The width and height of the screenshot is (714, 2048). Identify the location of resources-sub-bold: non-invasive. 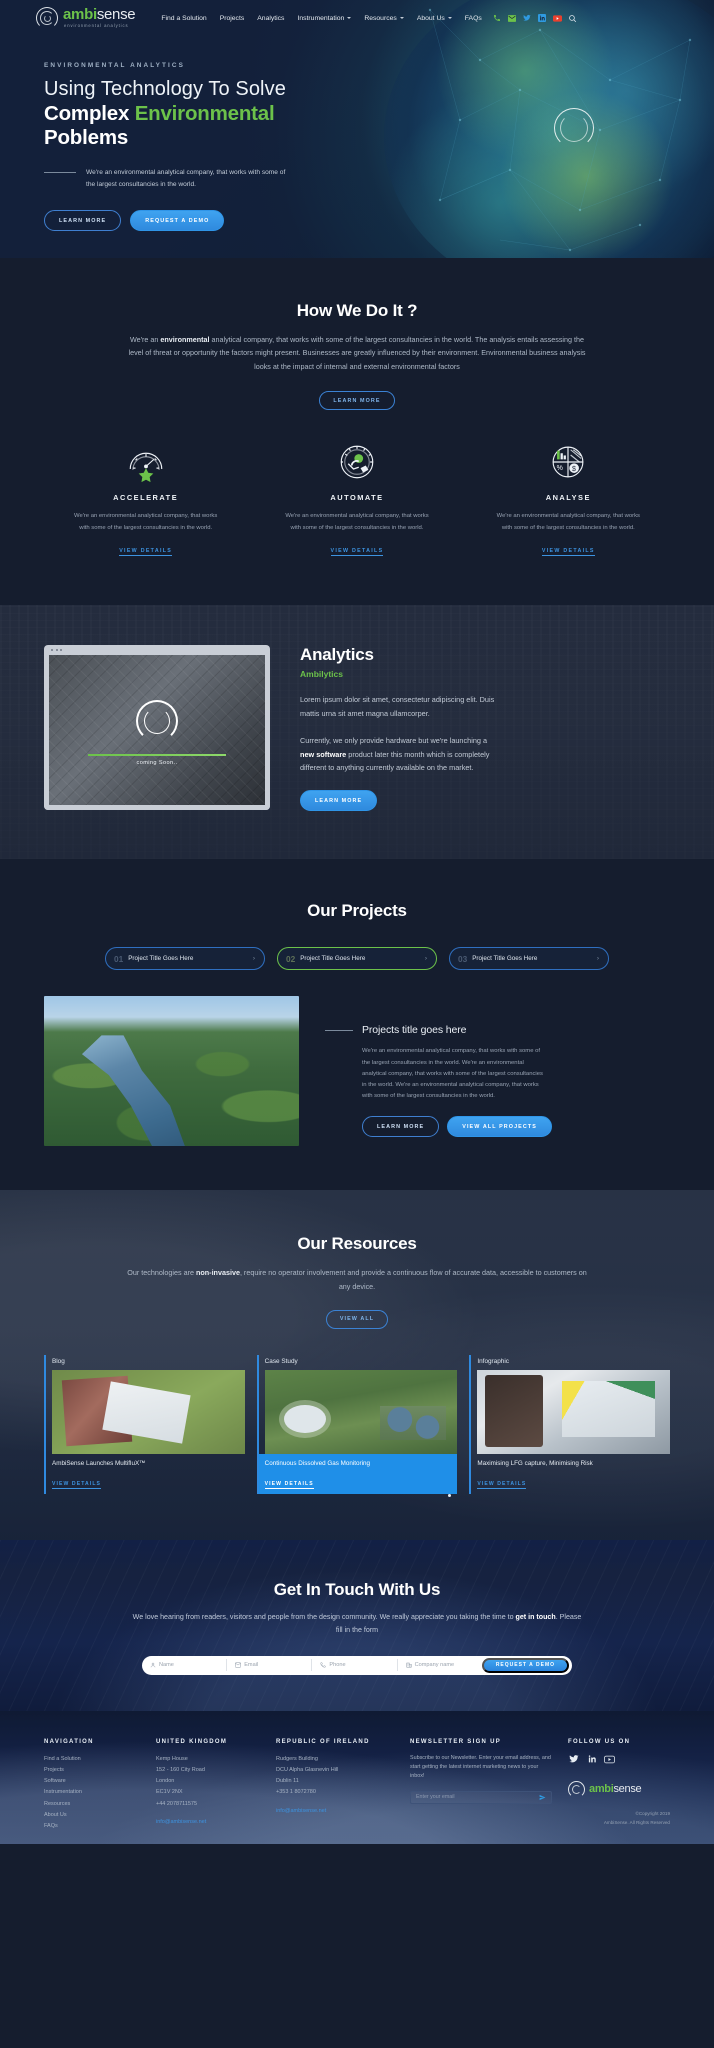
(218, 1273).